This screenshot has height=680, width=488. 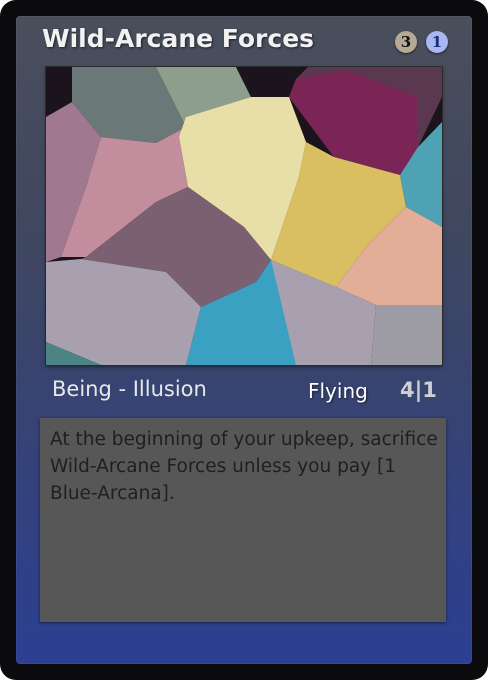 I want to click on keyword-ability: Flying, so click(x=338, y=391).